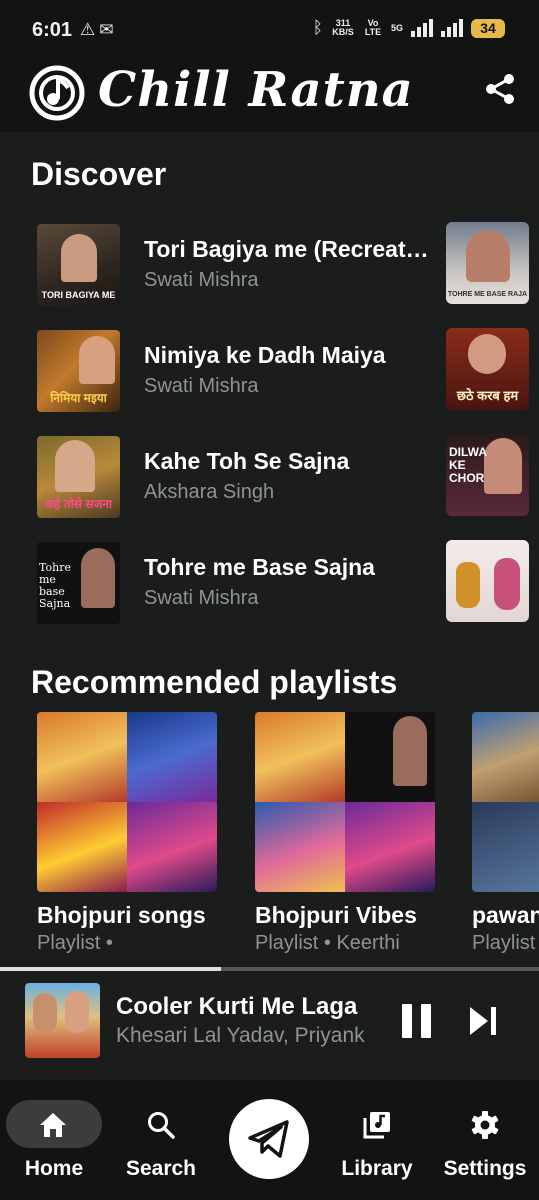 Image resolution: width=539 pixels, height=1200 pixels. I want to click on nav-search: Search, so click(161, 1140).